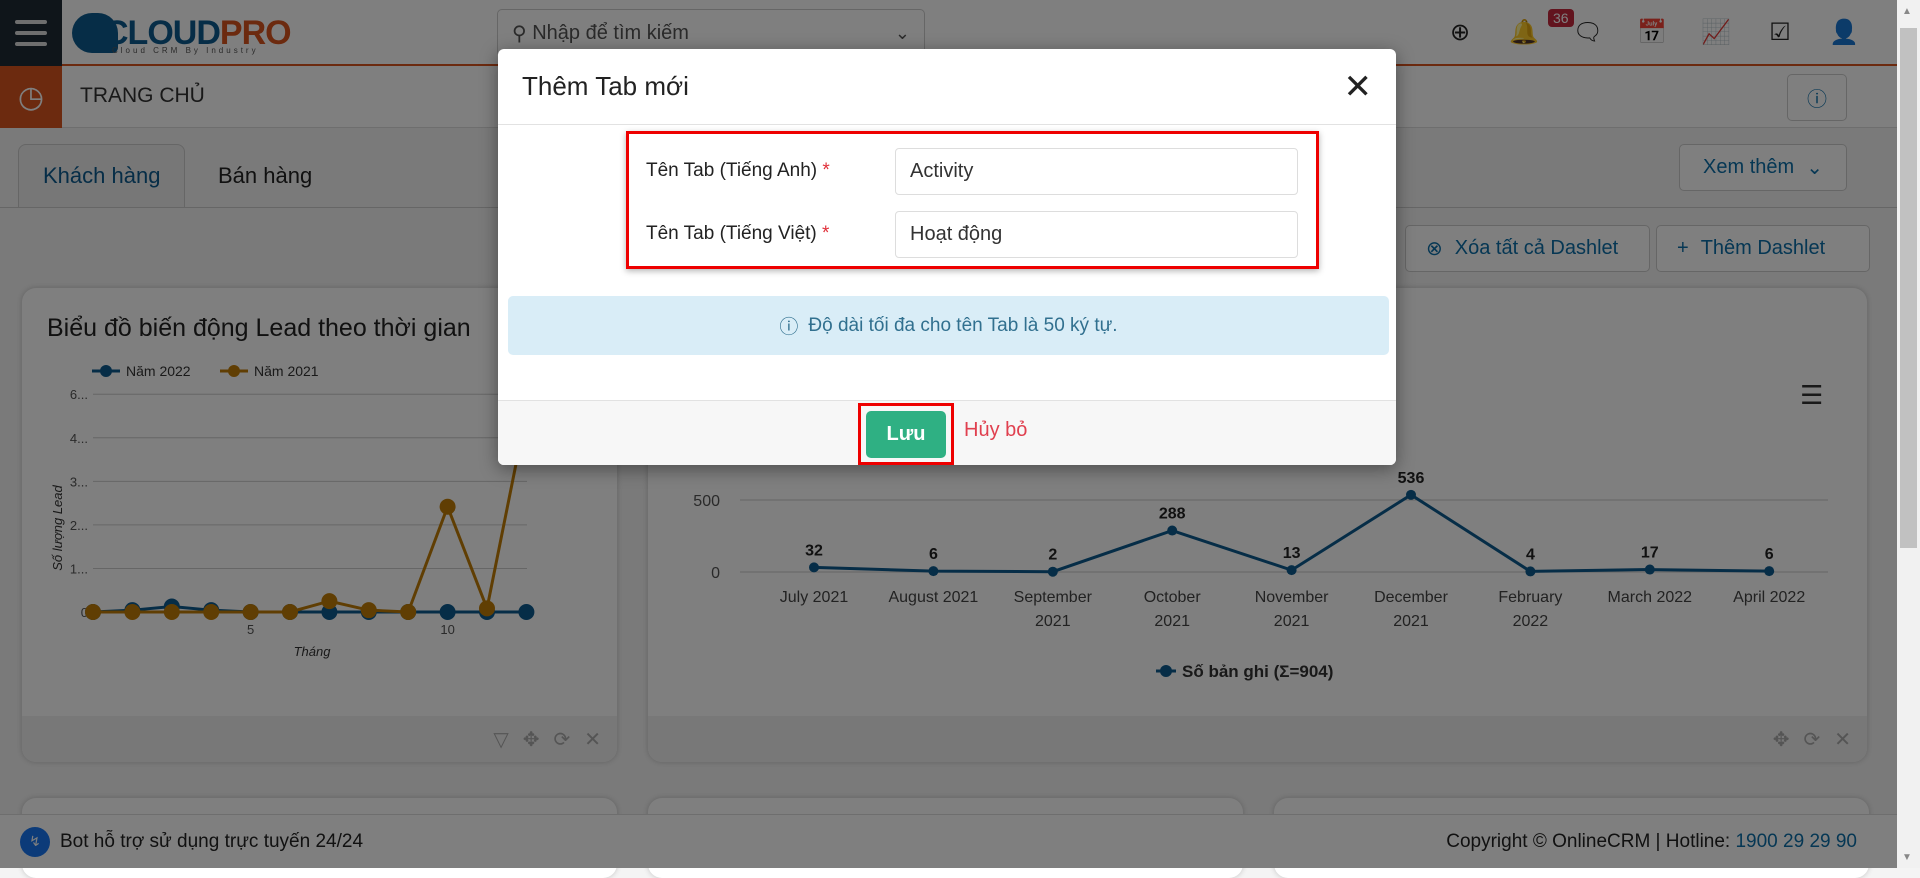 The width and height of the screenshot is (1920, 878). Describe the element at coordinates (995, 430) in the screenshot. I see `cancel-link: Hủy bỏ` at that location.